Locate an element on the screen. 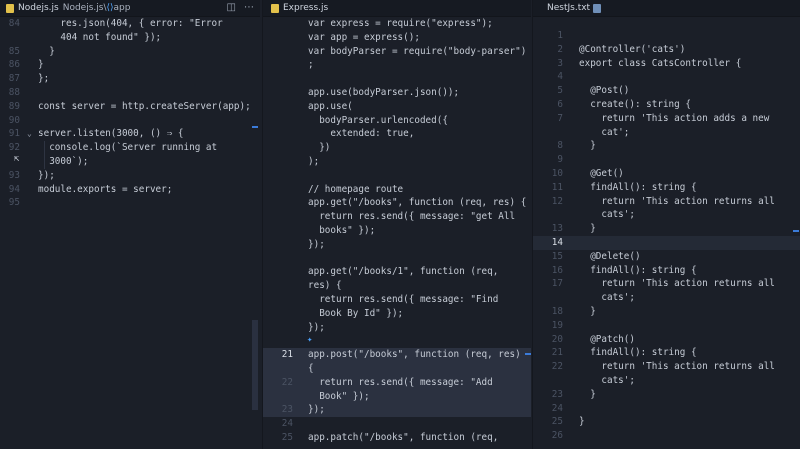 The width and height of the screenshot is (800, 449). code-line: 15 @Delete() is located at coordinates (666, 257).